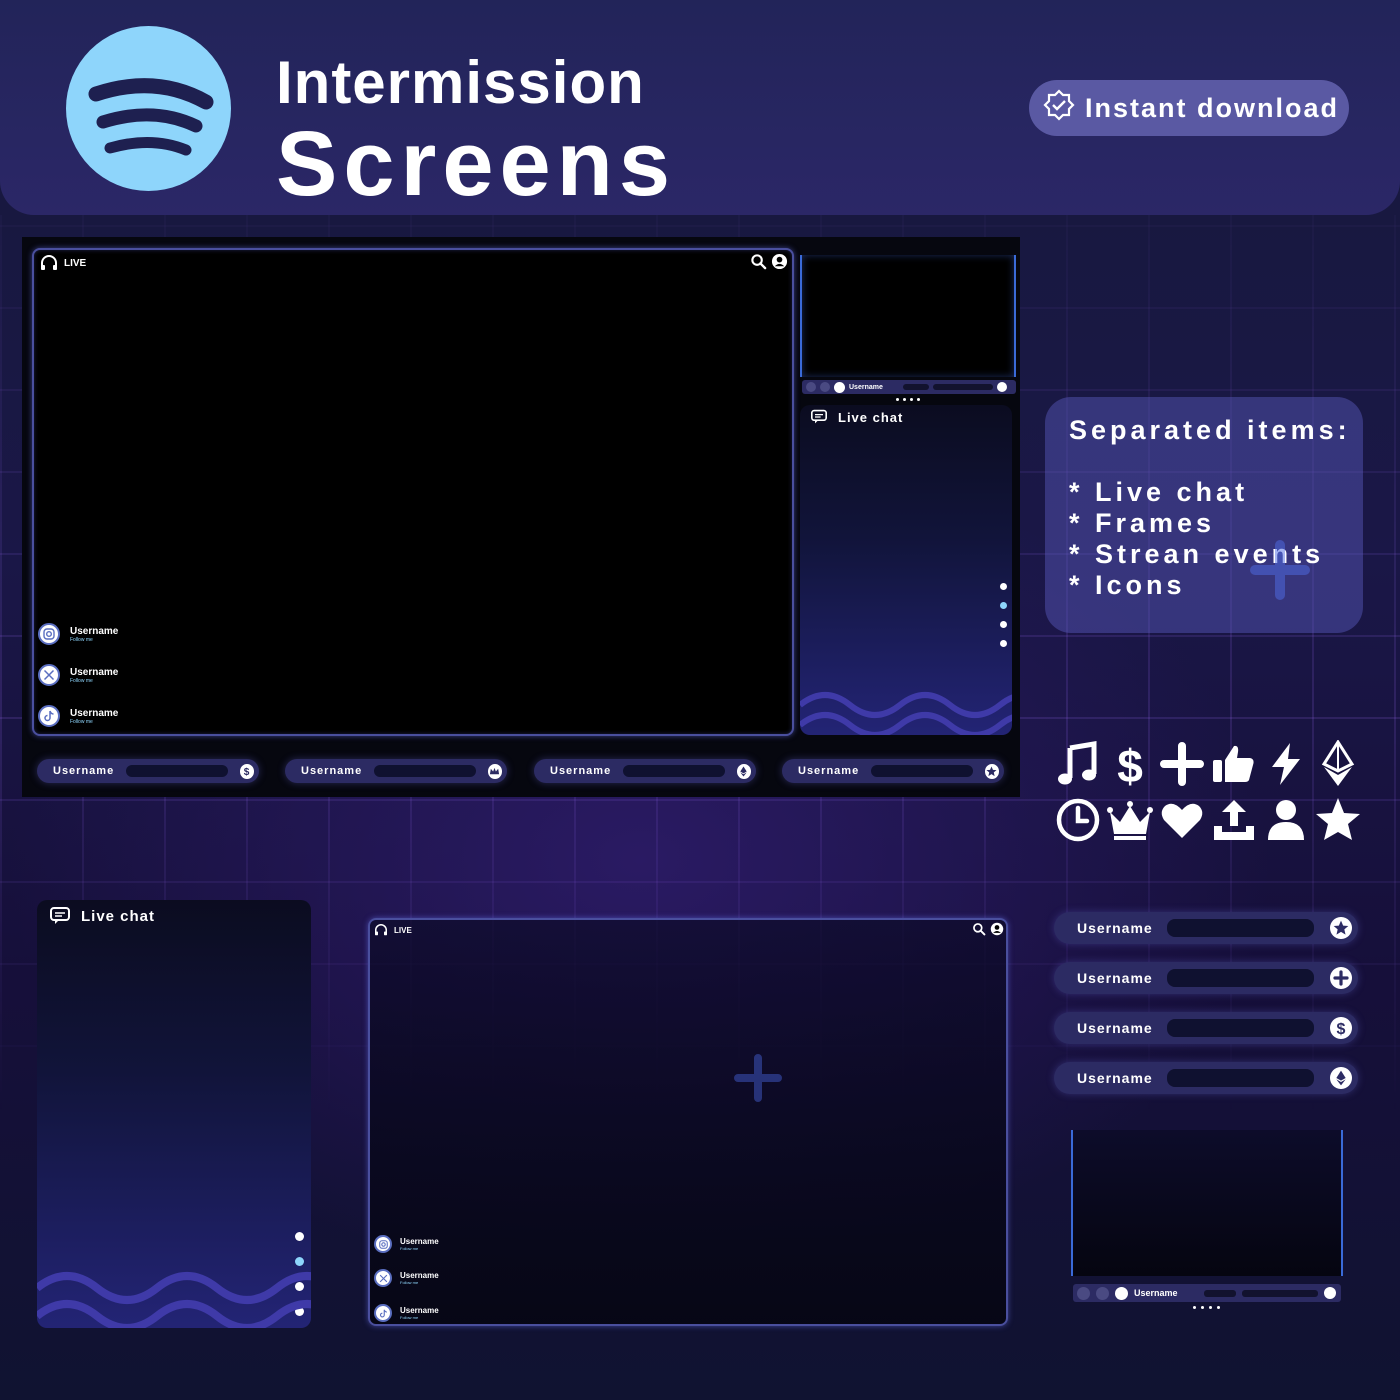 This screenshot has width=1400, height=1400. What do you see at coordinates (1077, 763) in the screenshot?
I see `music-note-icon` at bounding box center [1077, 763].